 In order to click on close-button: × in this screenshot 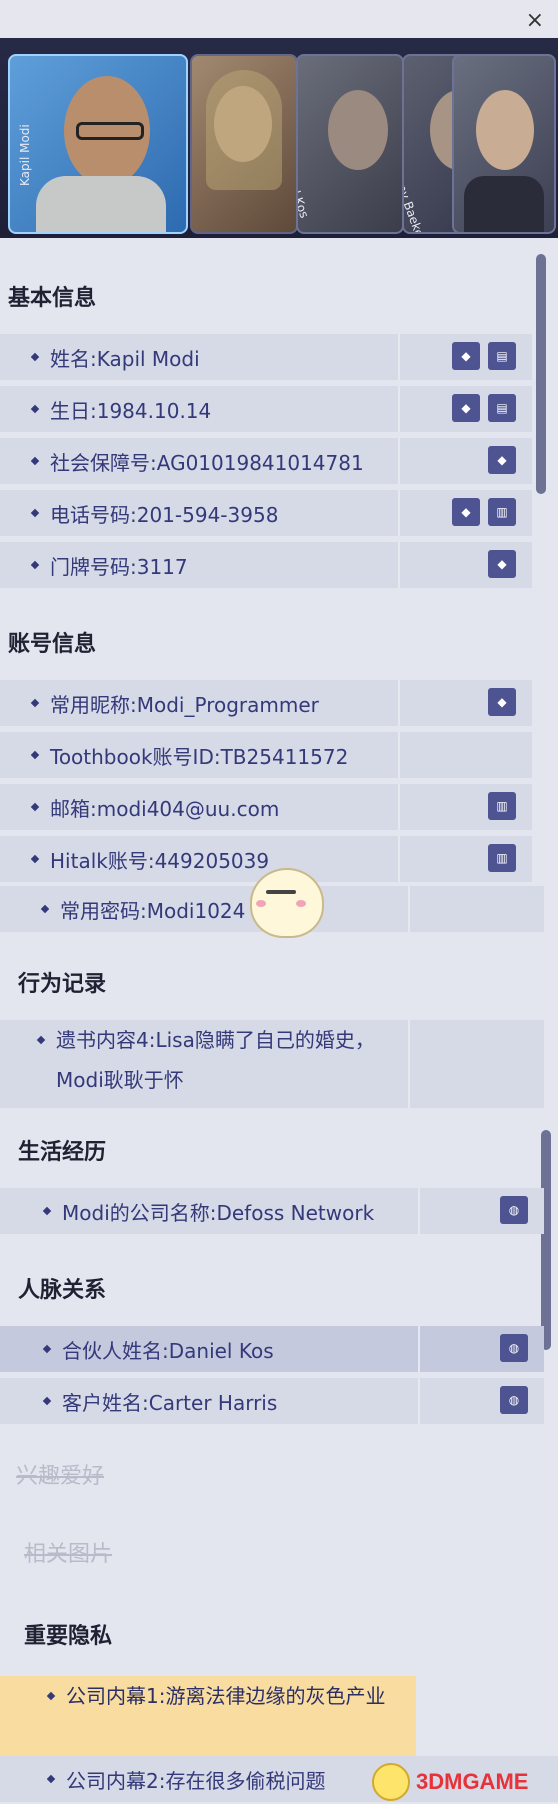, I will do `click(535, 20)`.